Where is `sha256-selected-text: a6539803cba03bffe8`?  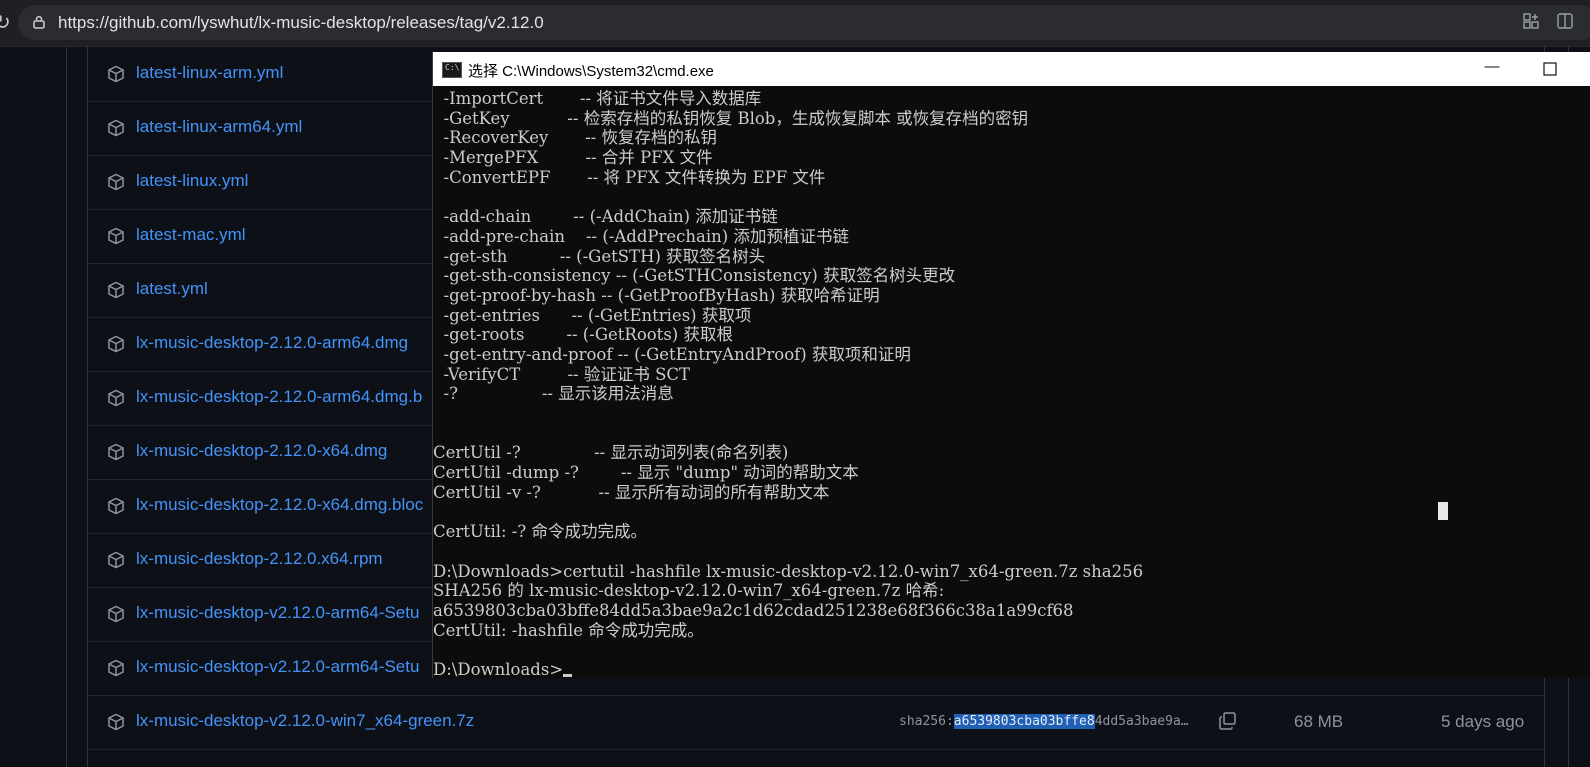
sha256-selected-text: a6539803cba03bffe8 is located at coordinates (1024, 721).